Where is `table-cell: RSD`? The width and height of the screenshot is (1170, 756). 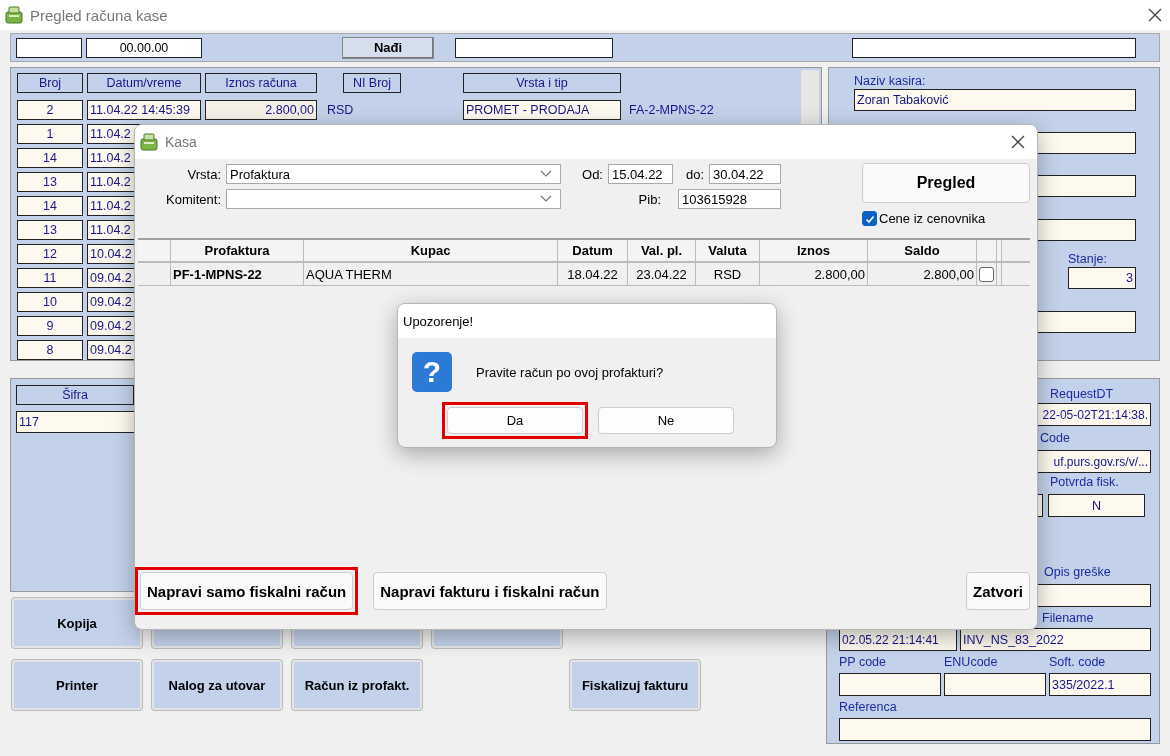 table-cell: RSD is located at coordinates (728, 274).